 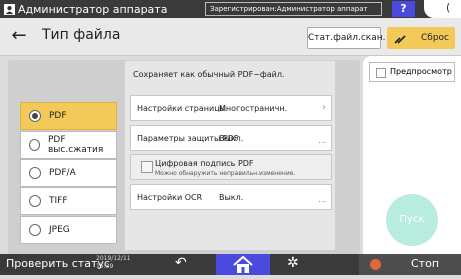 I want to click on file-type-tiff: TIFF, so click(x=68, y=201).